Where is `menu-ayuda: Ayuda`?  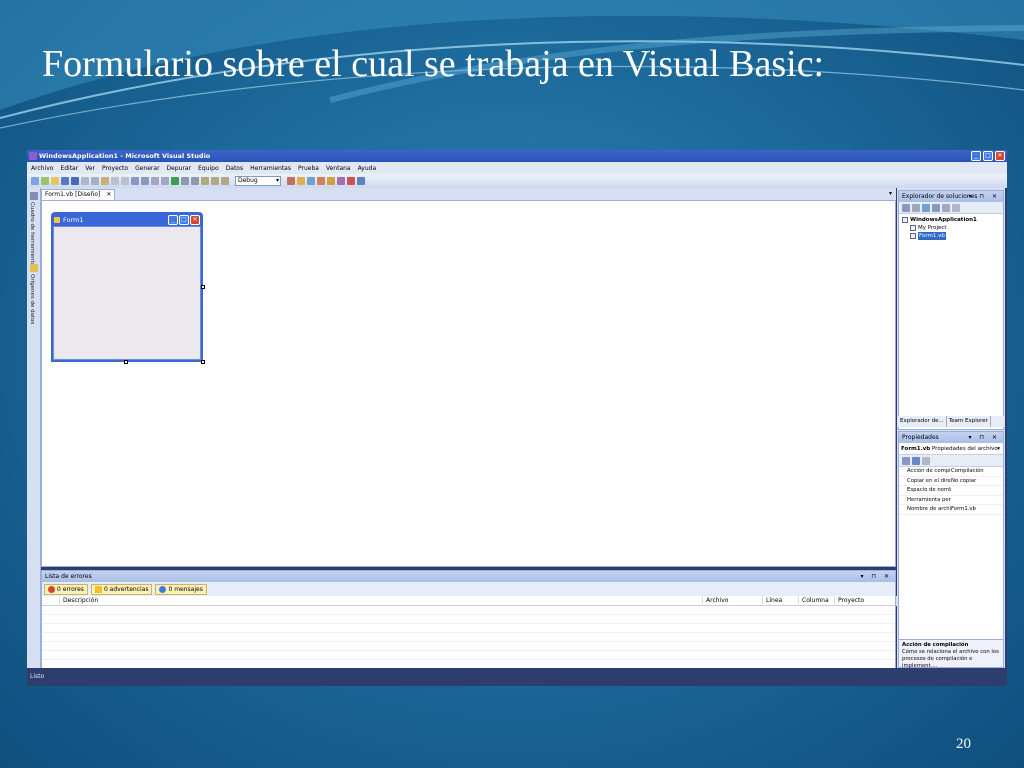
menu-ayuda: Ayuda is located at coordinates (367, 168).